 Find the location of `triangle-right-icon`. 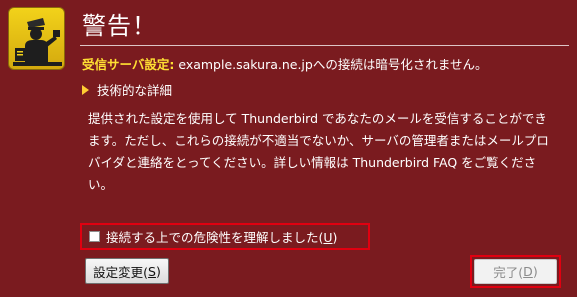

triangle-right-icon is located at coordinates (85, 89).